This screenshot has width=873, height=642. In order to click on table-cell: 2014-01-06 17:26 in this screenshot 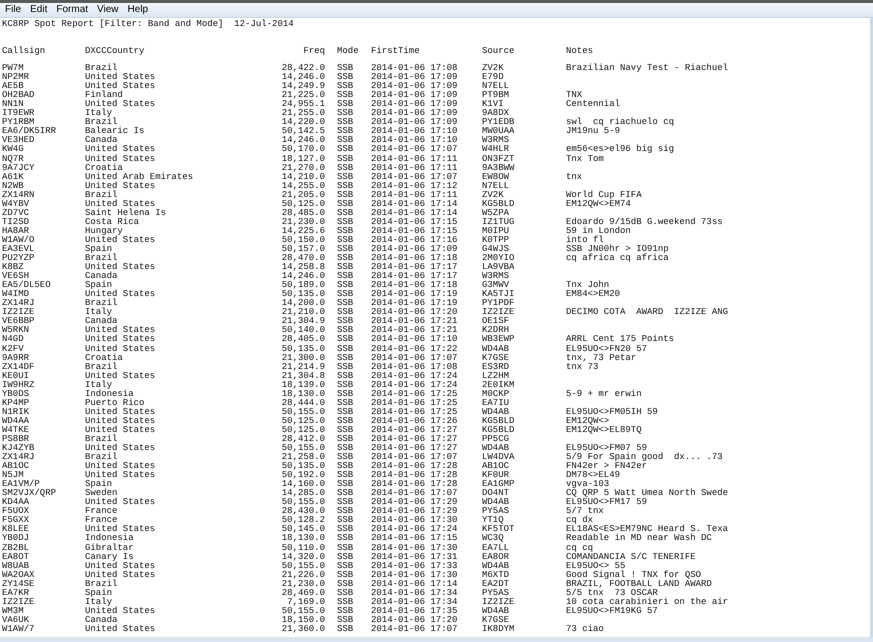, I will do `click(414, 421)`.